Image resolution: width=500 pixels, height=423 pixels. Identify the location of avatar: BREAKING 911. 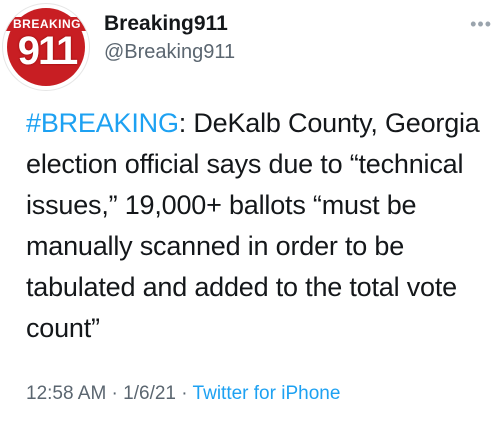
(46, 47).